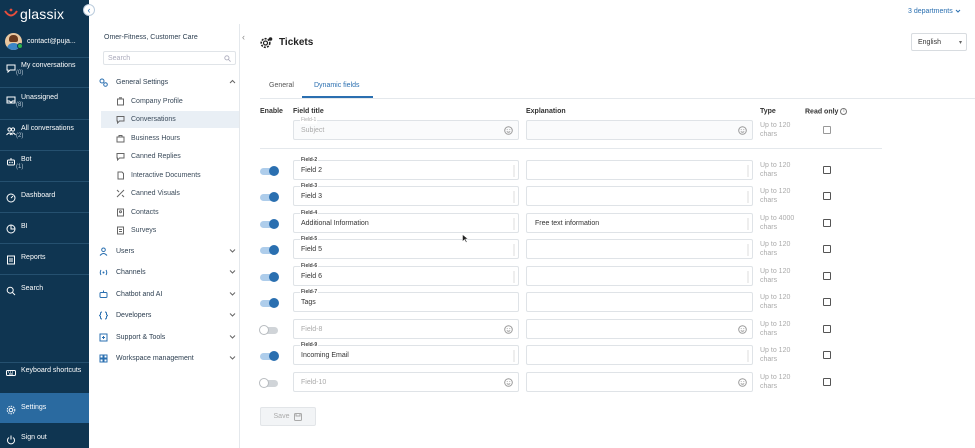 The image size is (975, 448). I want to click on sub-item-company-profile: Company Profile, so click(170, 101).